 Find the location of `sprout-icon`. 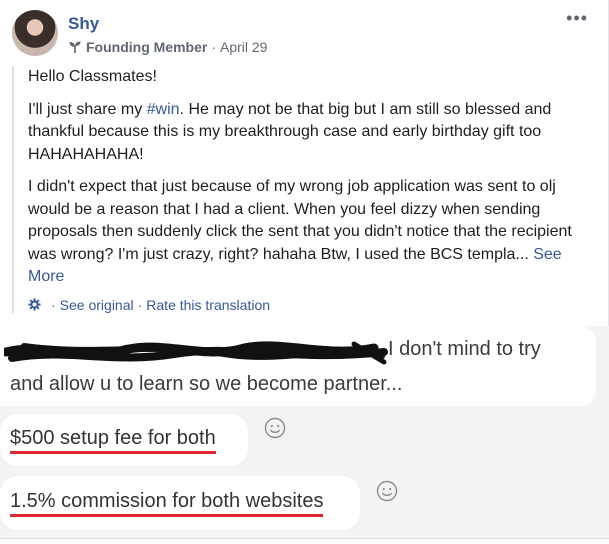

sprout-icon is located at coordinates (75, 47).